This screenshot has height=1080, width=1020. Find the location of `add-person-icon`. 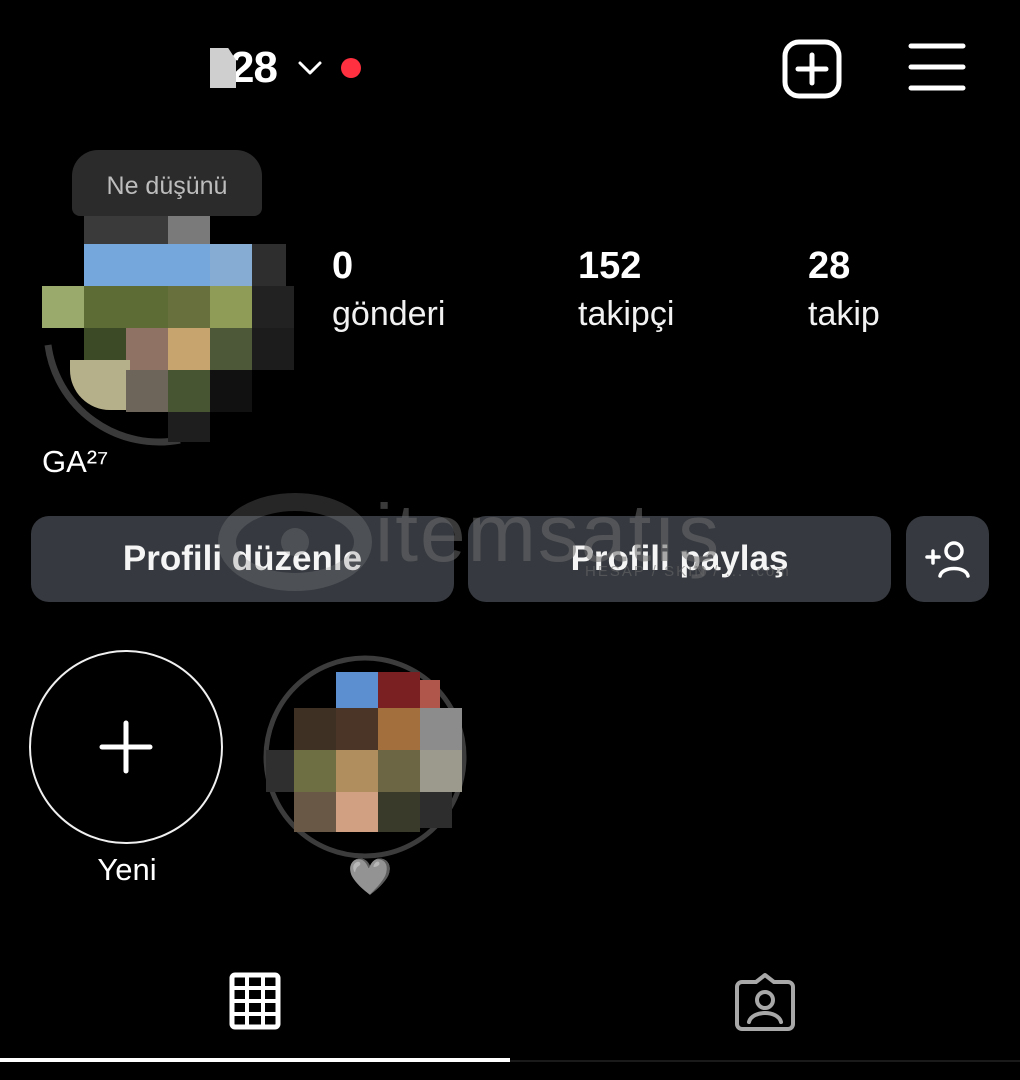

add-person-icon is located at coordinates (947, 559).